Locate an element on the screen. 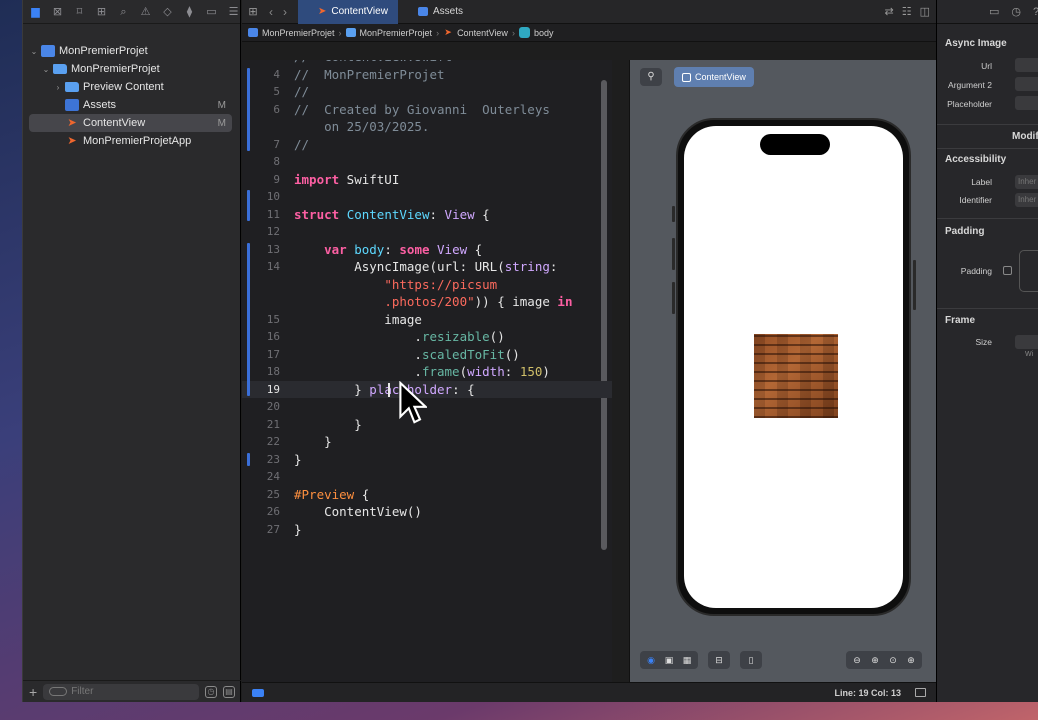 The image size is (1038, 720). code-line: 9 import SwiftUI is located at coordinates (427, 180).